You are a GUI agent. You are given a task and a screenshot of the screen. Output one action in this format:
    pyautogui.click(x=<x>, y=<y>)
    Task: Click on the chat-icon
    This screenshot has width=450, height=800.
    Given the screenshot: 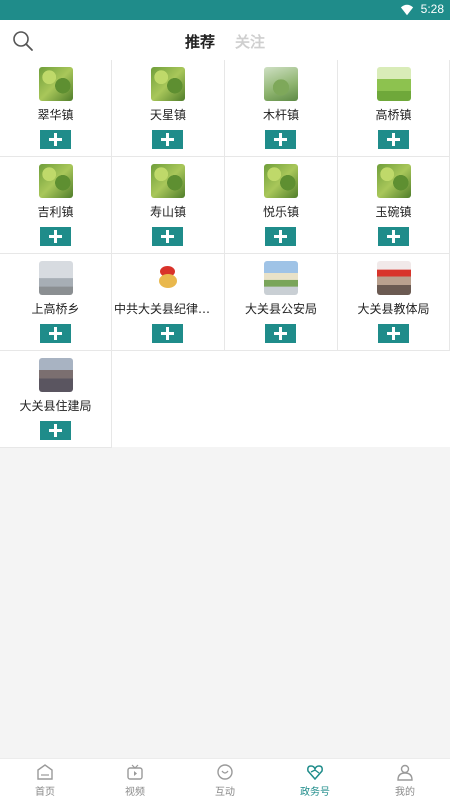 What is the action you would take?
    pyautogui.click(x=225, y=772)
    